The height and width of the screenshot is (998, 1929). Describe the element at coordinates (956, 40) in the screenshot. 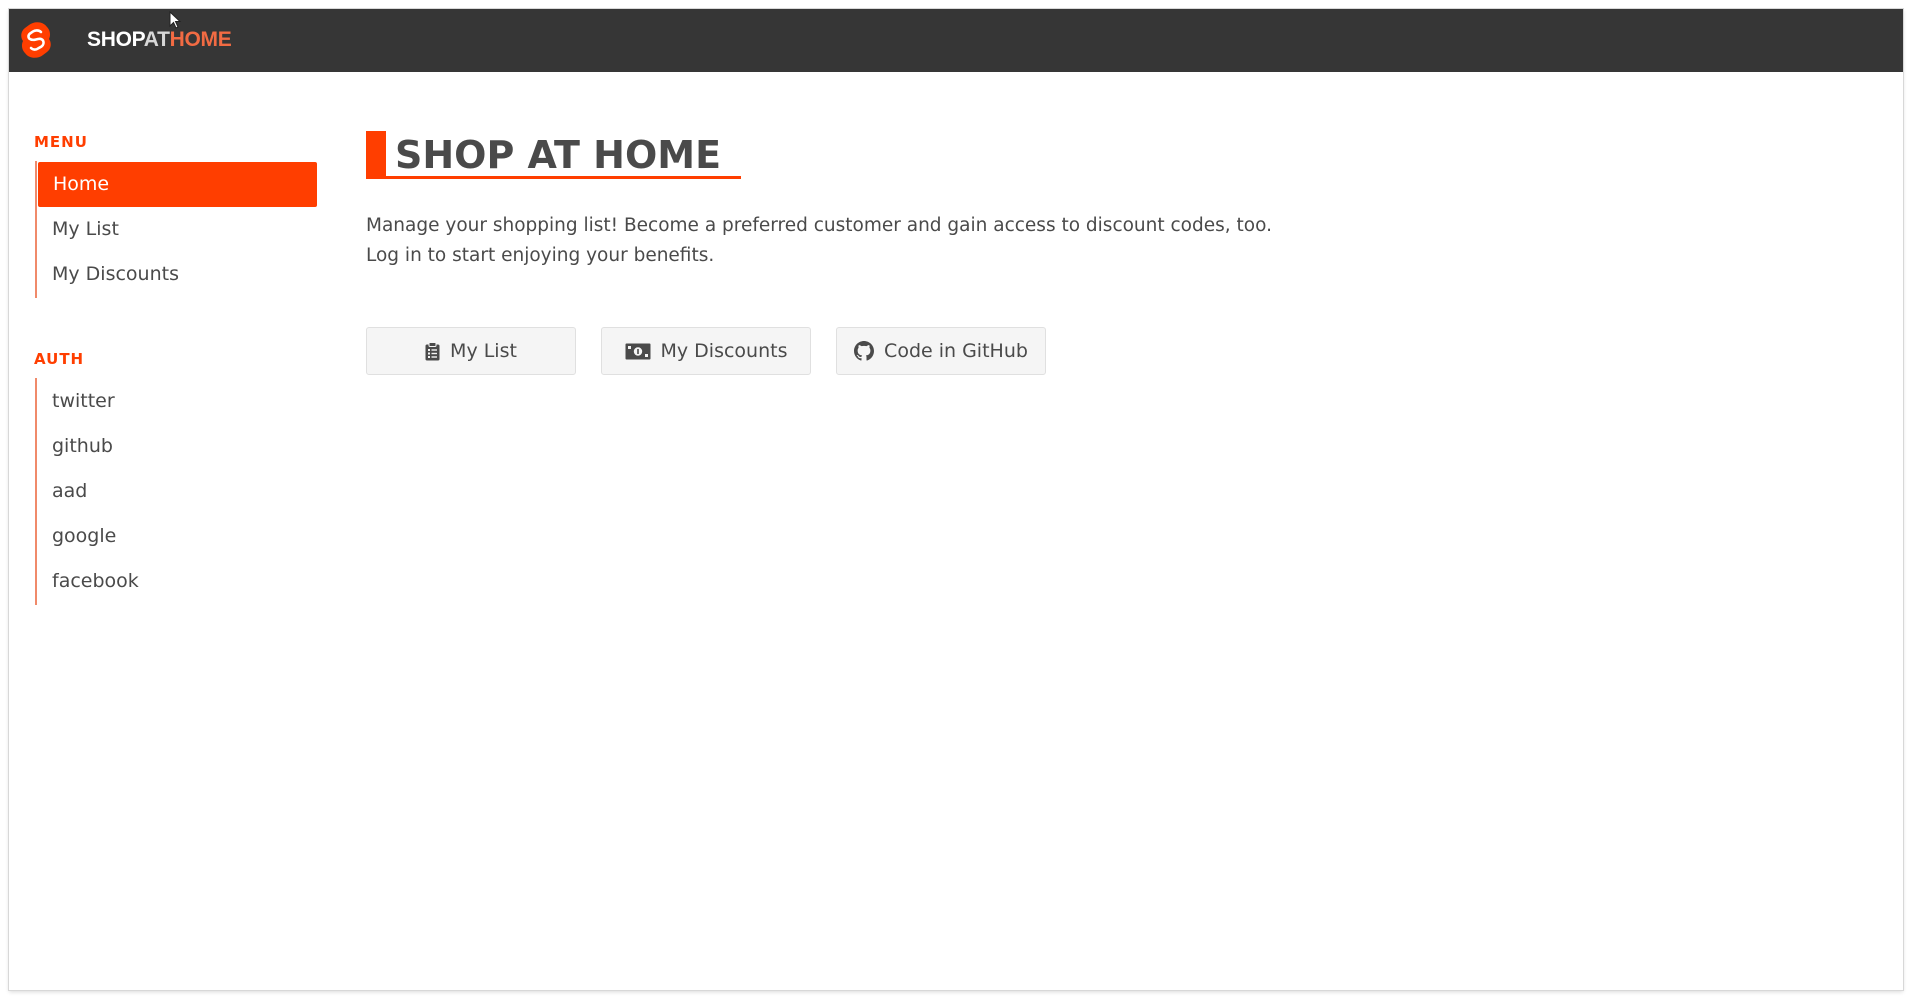

I see `top-navbar: SHOPATHOME` at that location.